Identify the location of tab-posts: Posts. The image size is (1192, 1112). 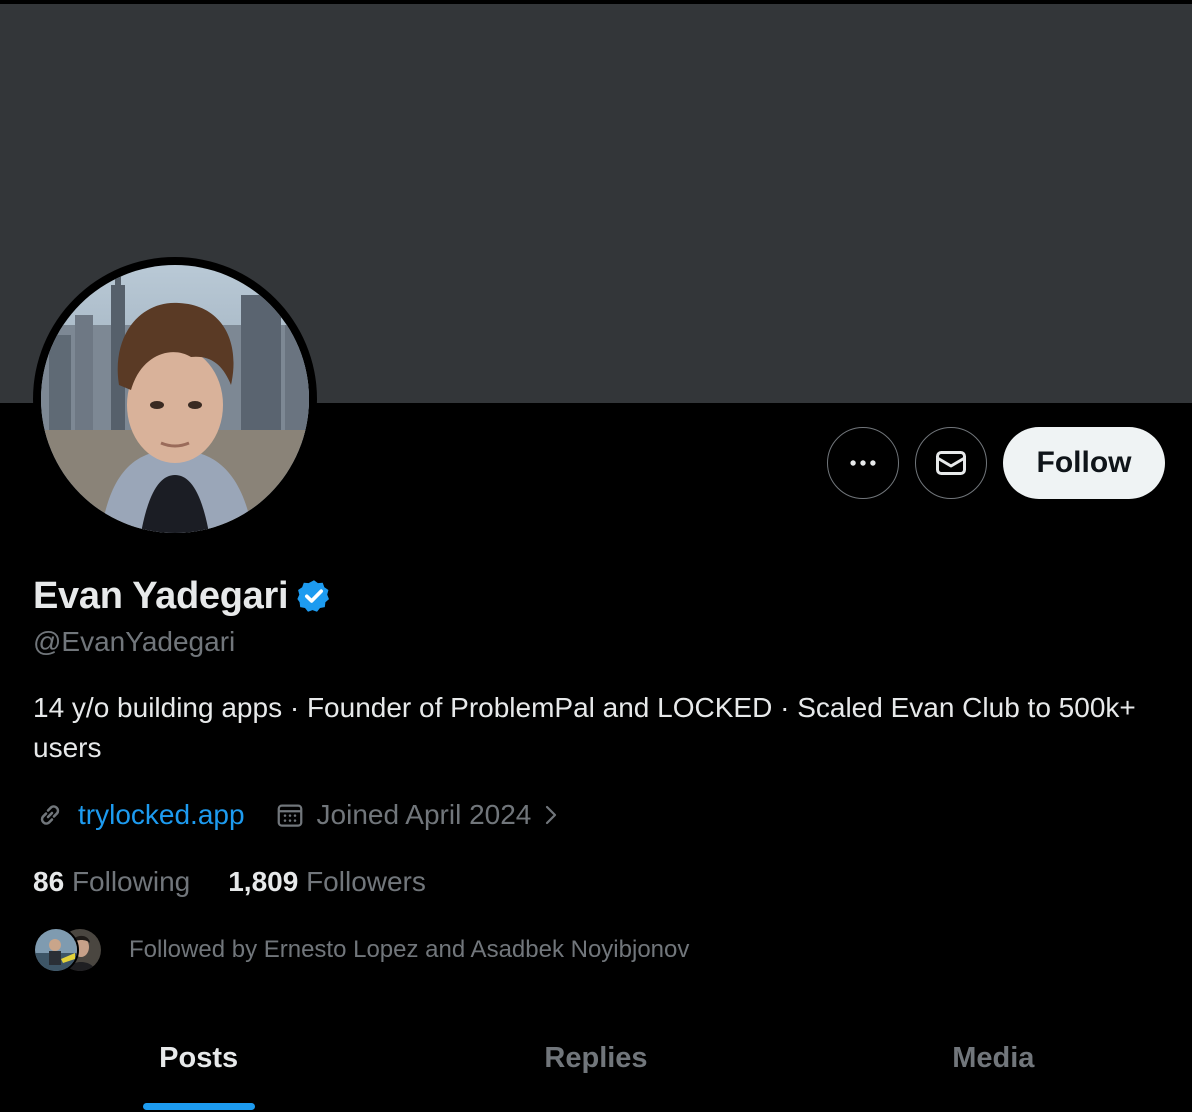
(198, 1066).